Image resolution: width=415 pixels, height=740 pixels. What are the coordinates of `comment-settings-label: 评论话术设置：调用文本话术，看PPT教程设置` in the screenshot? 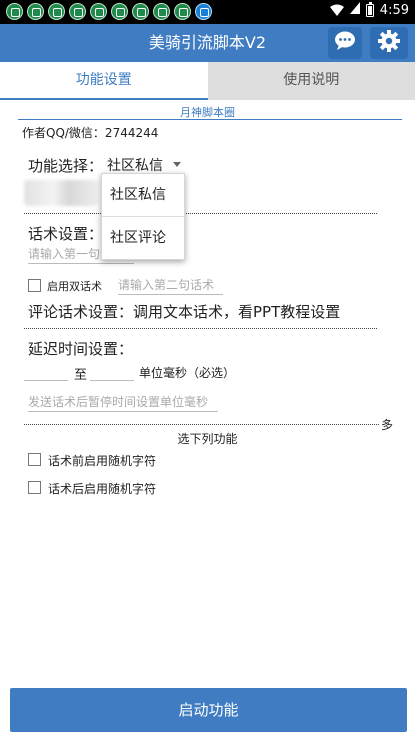 It's located at (184, 312).